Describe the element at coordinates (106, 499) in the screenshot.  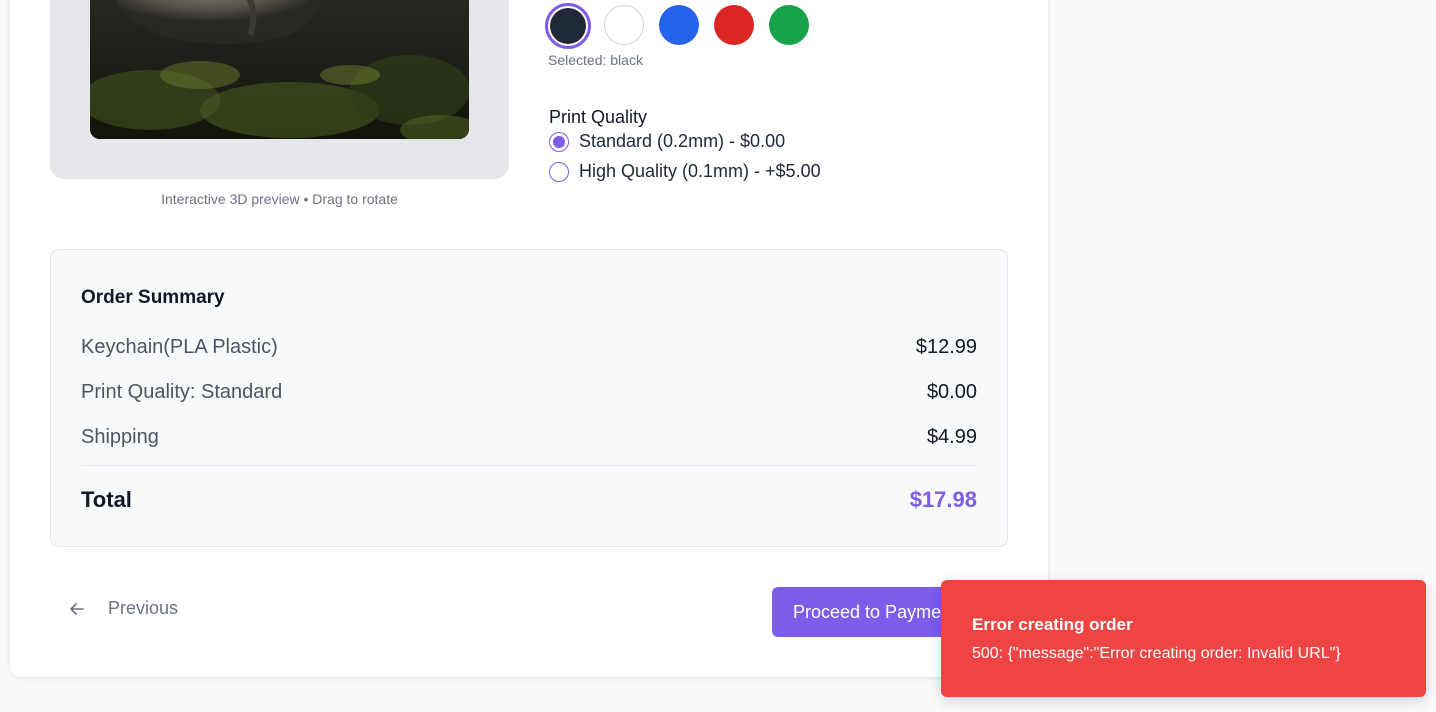
I see `total-label: Total` at that location.